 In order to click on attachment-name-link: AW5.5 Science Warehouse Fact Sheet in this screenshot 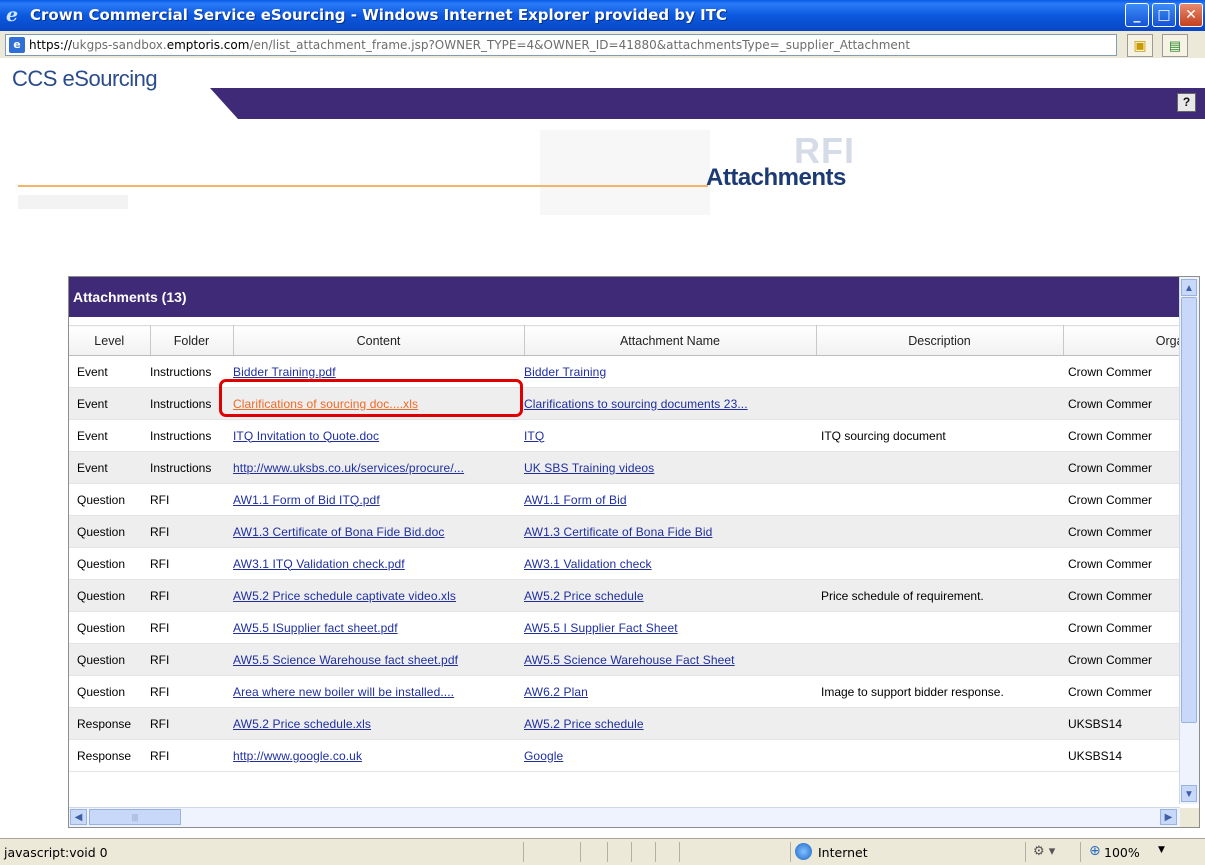, I will do `click(629, 660)`.